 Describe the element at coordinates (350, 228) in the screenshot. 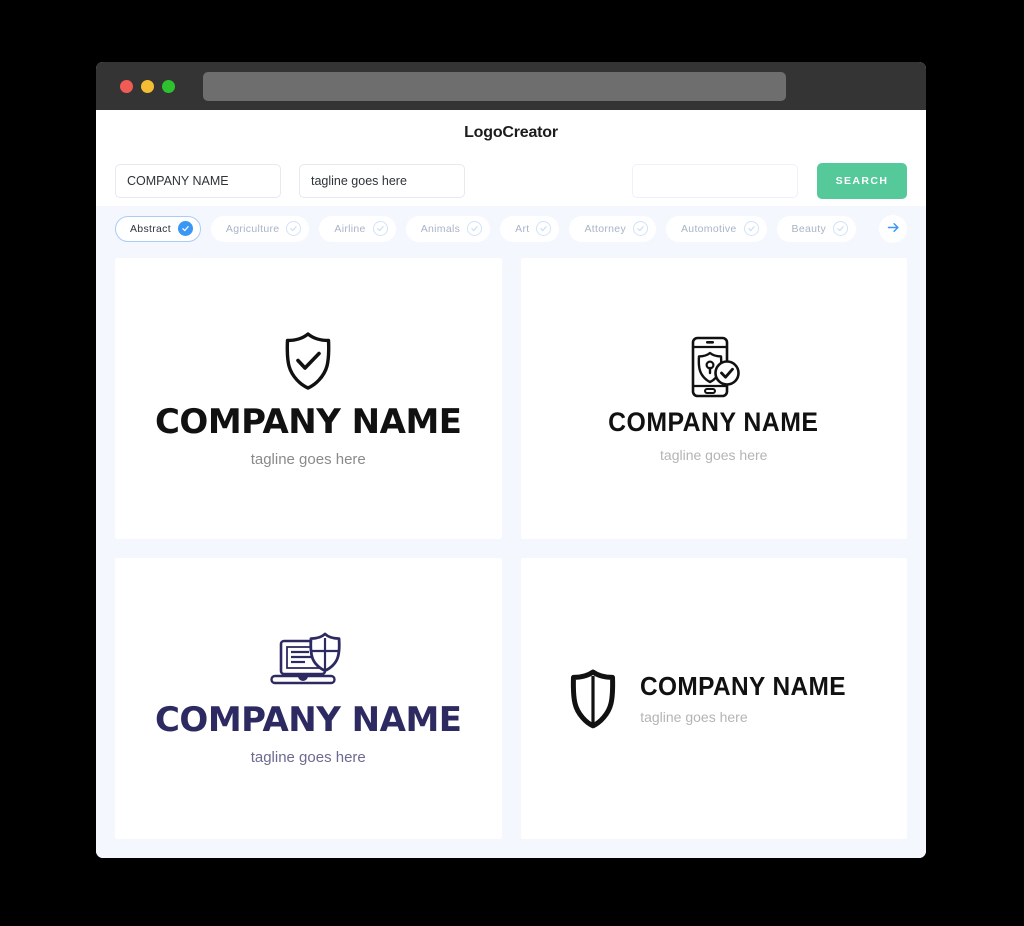

I see `category-chip-label: Airline` at that location.